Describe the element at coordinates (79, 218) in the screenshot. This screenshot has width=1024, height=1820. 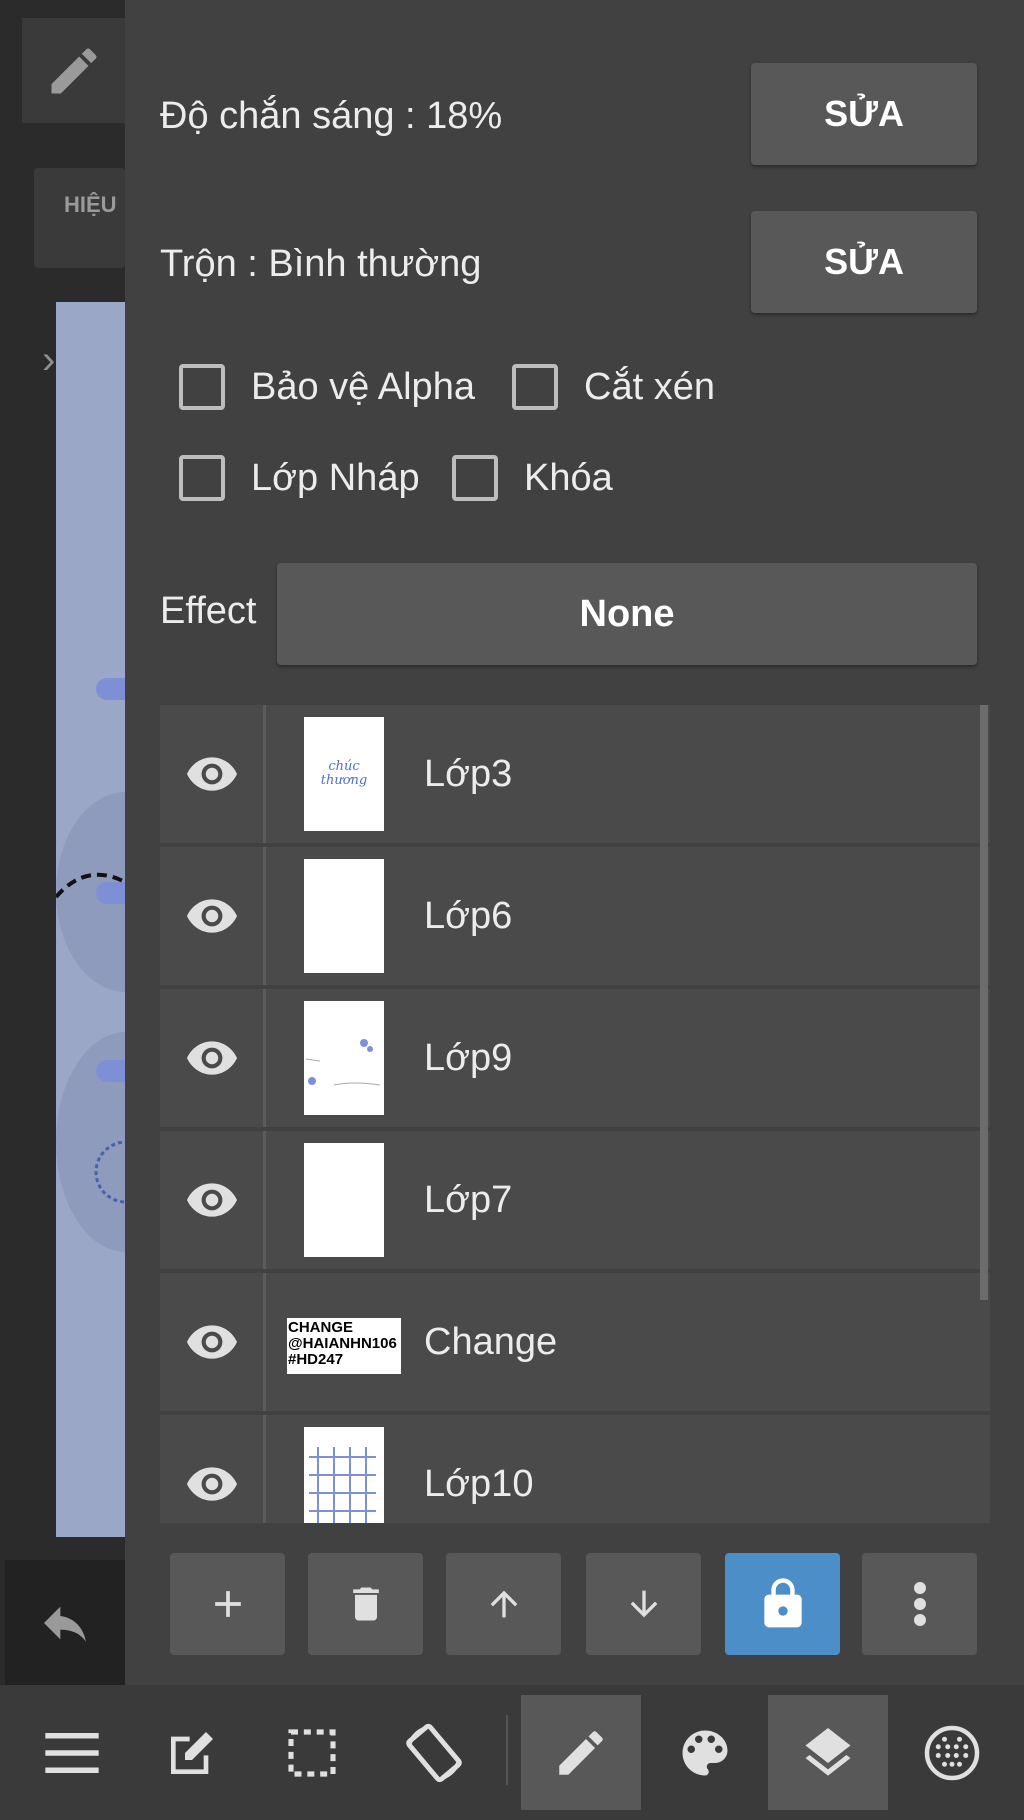
I see `effect-tab: HIỆU` at that location.